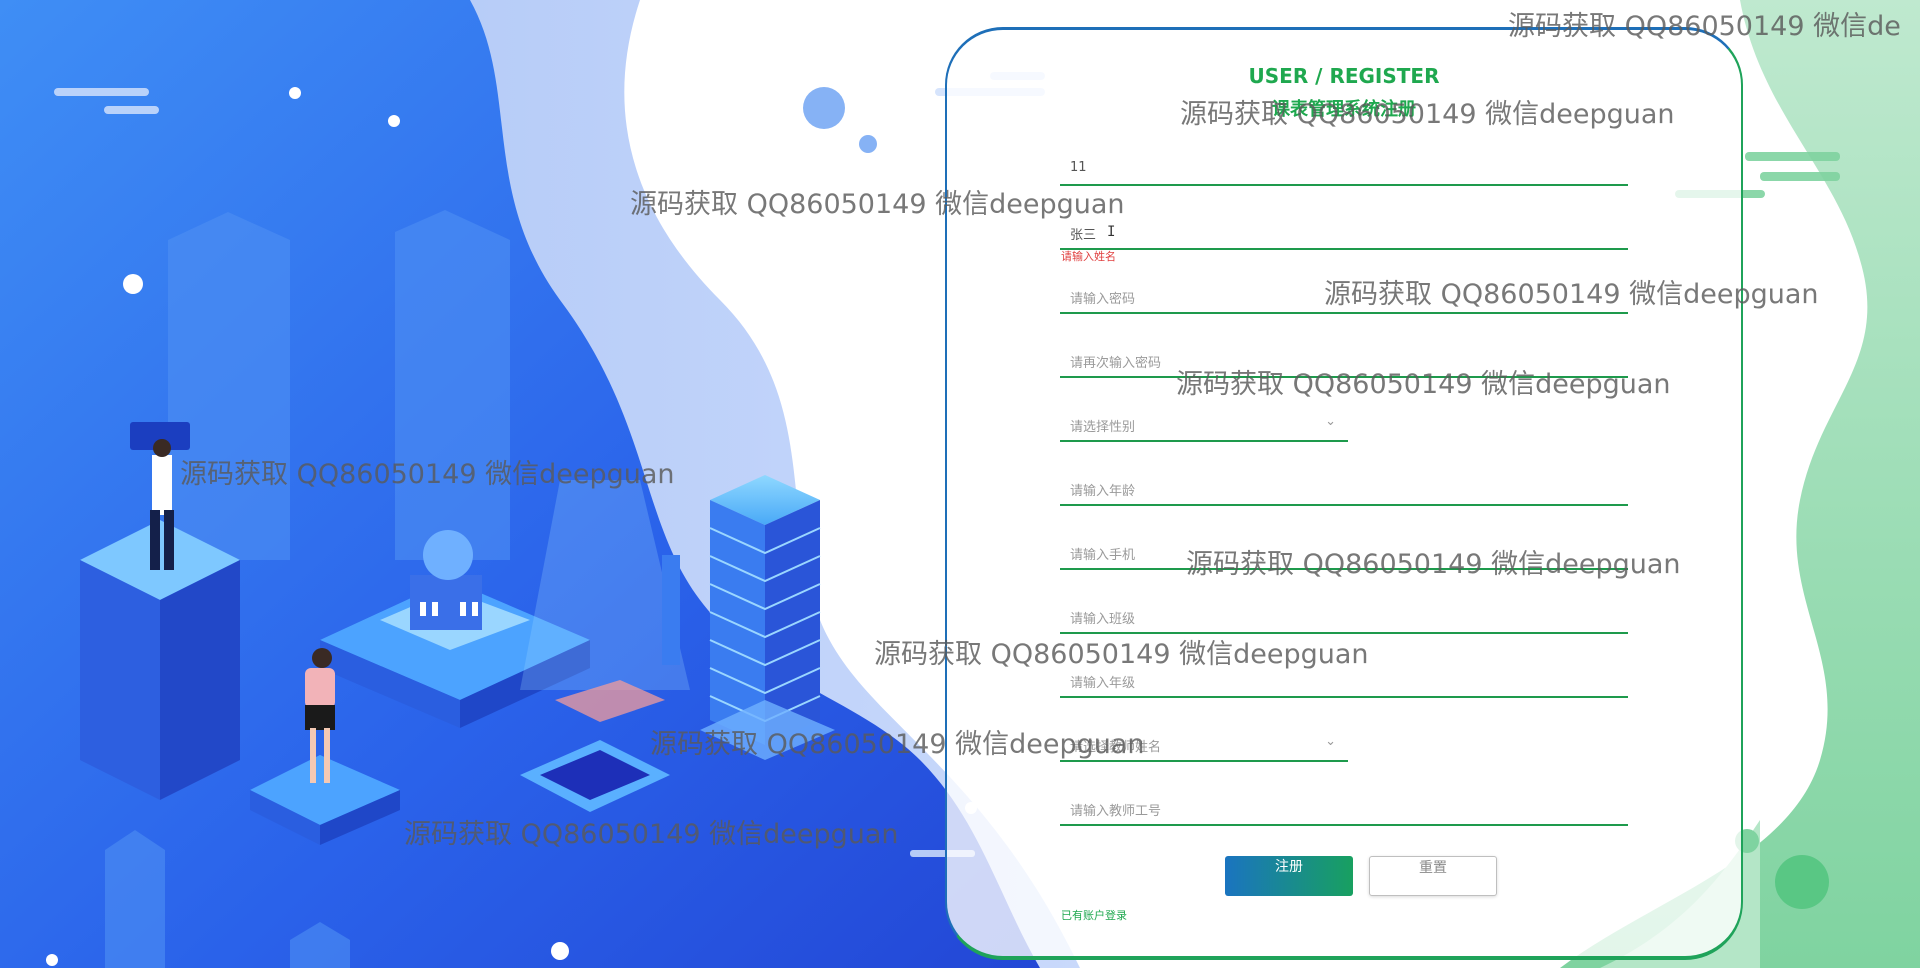 The height and width of the screenshot is (968, 1920). What do you see at coordinates (1103, 619) in the screenshot?
I see `class-placeholder: 请输入班级` at bounding box center [1103, 619].